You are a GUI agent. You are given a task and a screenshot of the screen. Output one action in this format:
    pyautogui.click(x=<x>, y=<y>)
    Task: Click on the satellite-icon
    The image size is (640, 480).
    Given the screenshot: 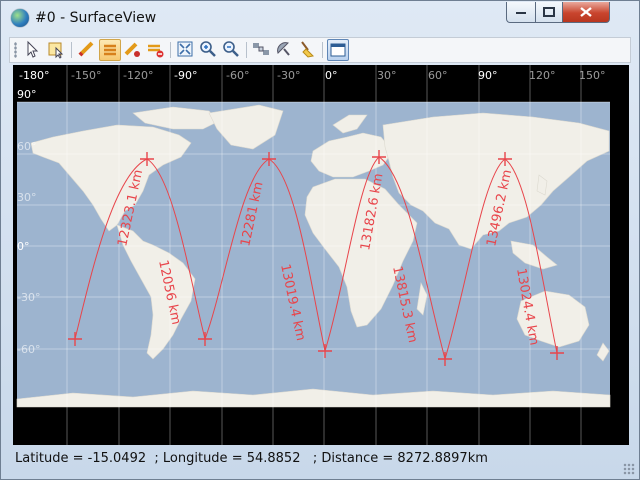 What is the action you would take?
    pyautogui.click(x=261, y=49)
    